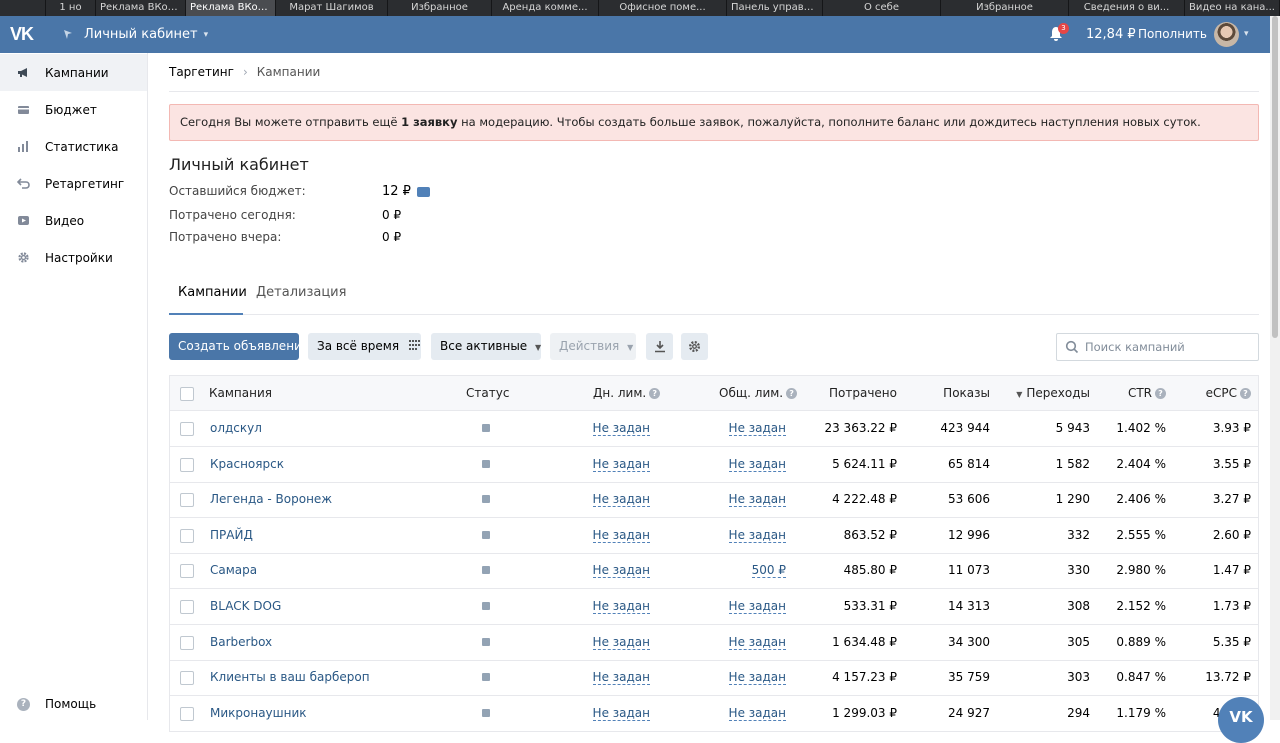 This screenshot has height=743, width=1280. I want to click on sidebar-item-retargeting: Ретаргетинг, so click(73, 183).